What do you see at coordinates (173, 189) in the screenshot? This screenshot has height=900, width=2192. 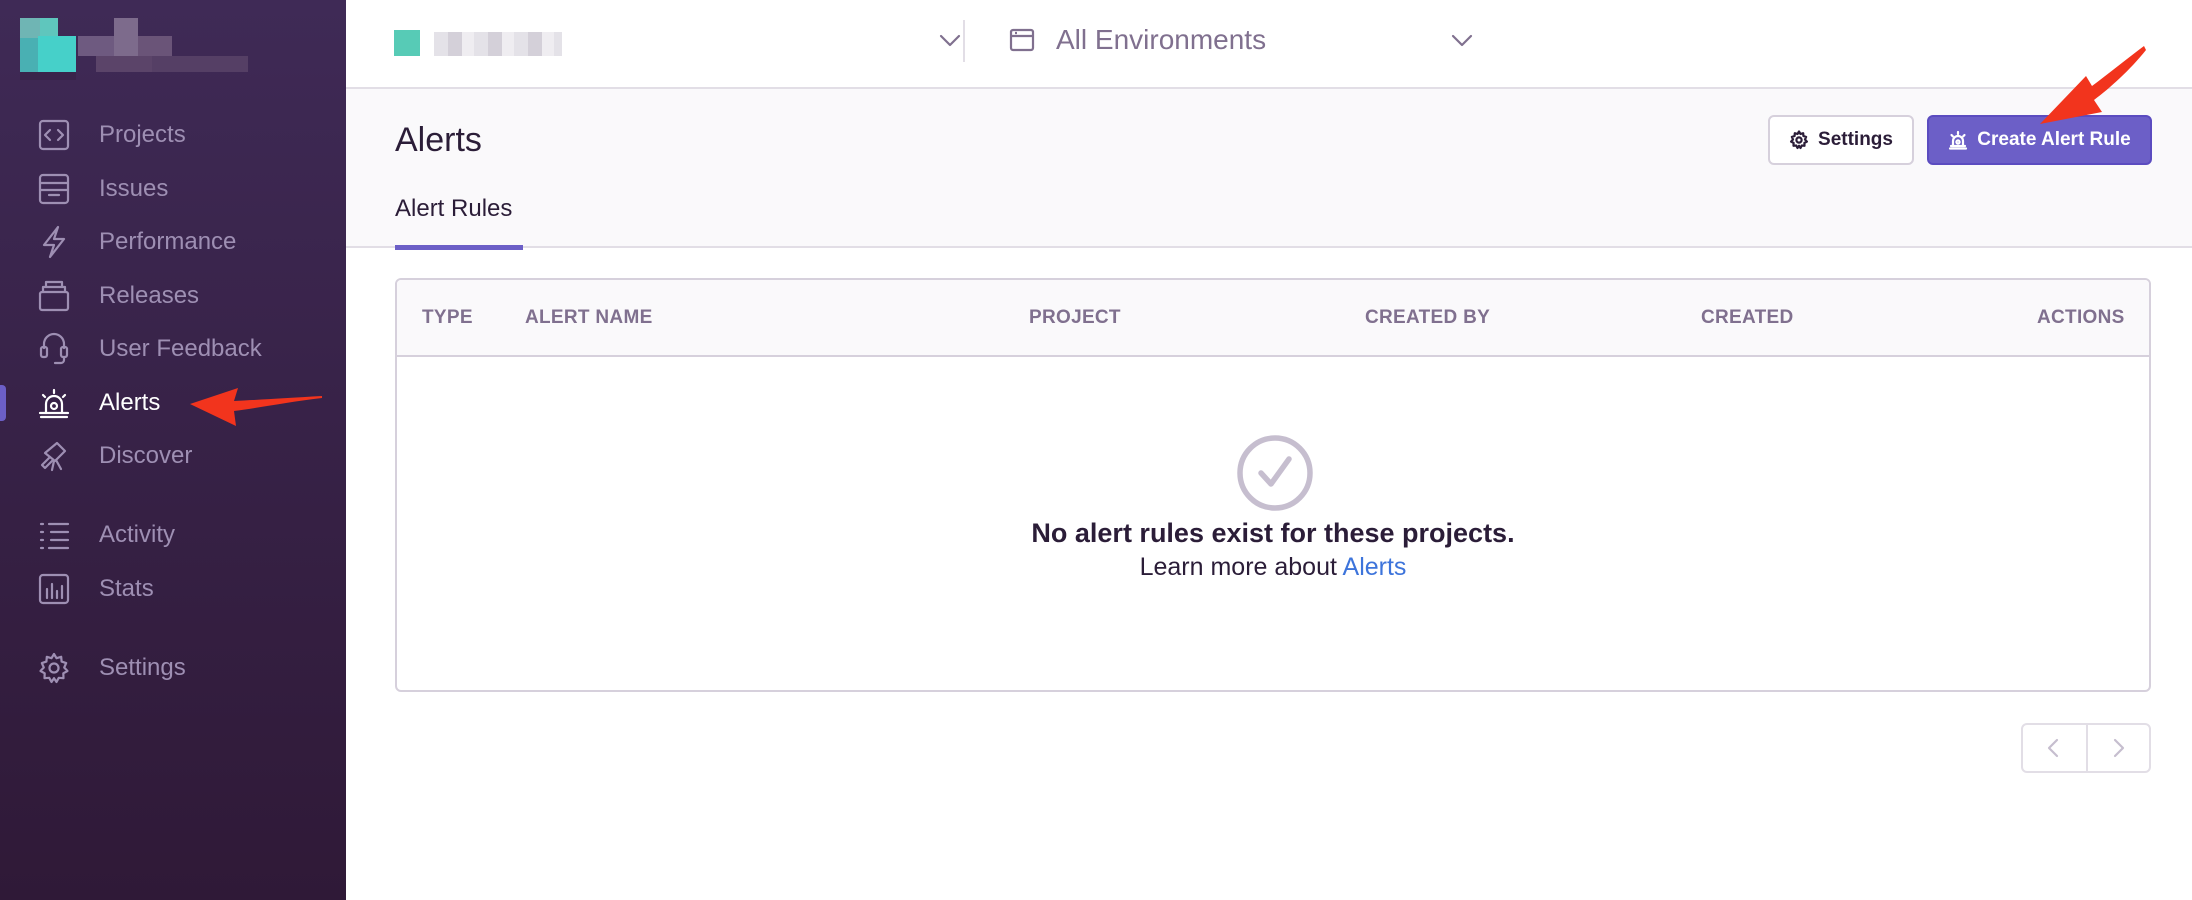 I see `sidebar-item-issues: Issues` at bounding box center [173, 189].